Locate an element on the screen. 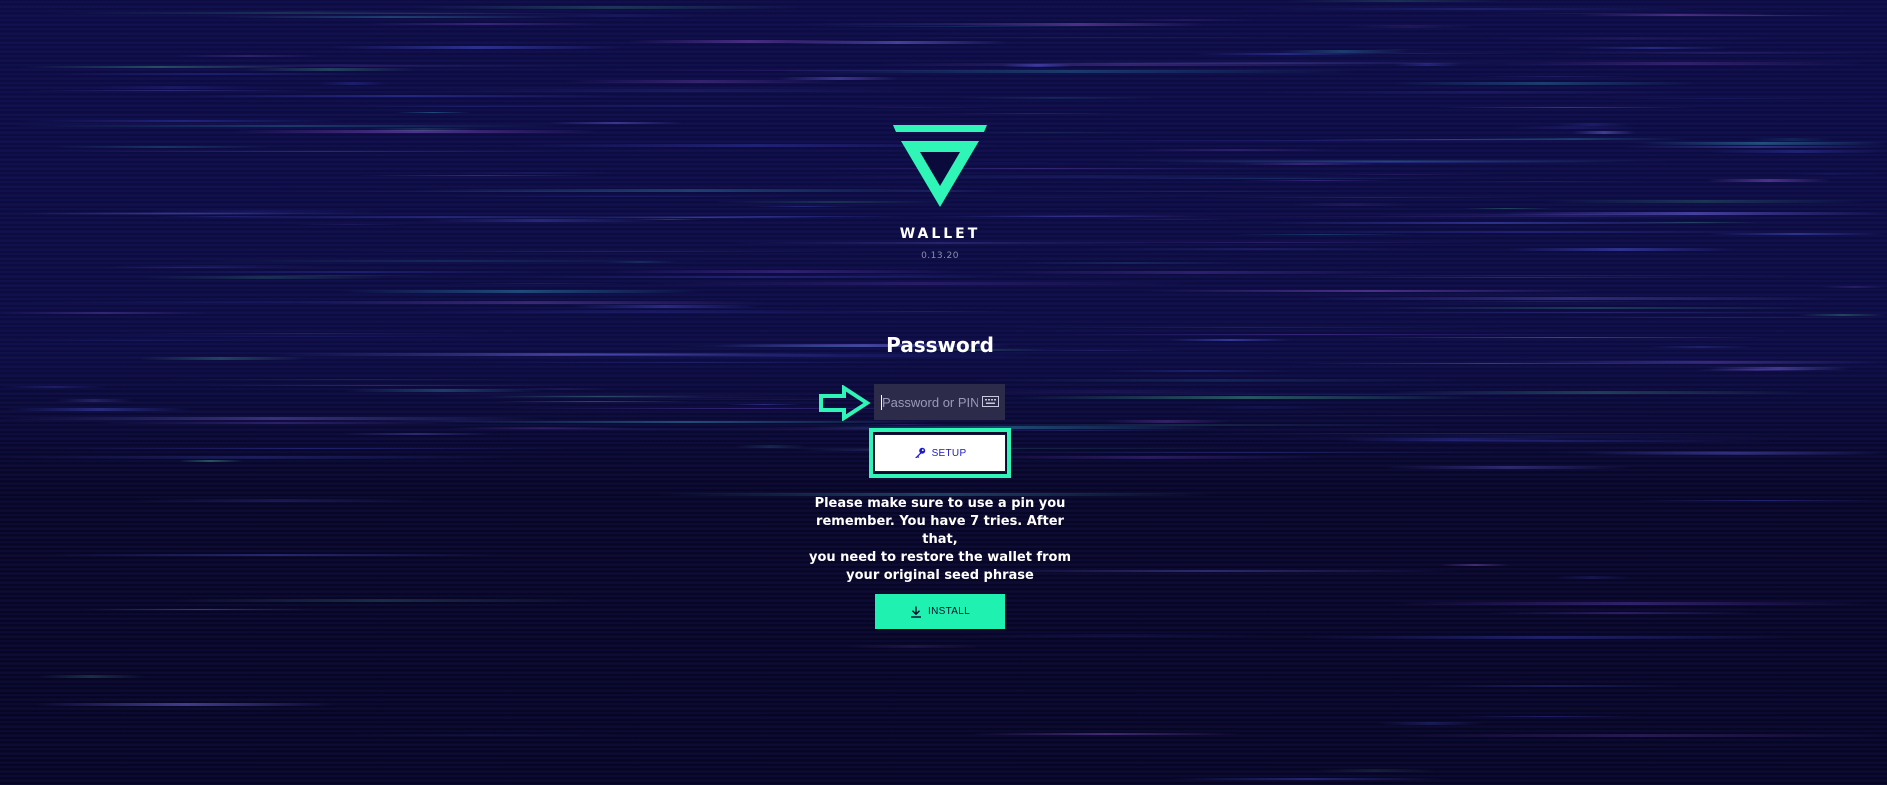  setup-button-label: SETUP is located at coordinates (949, 453).